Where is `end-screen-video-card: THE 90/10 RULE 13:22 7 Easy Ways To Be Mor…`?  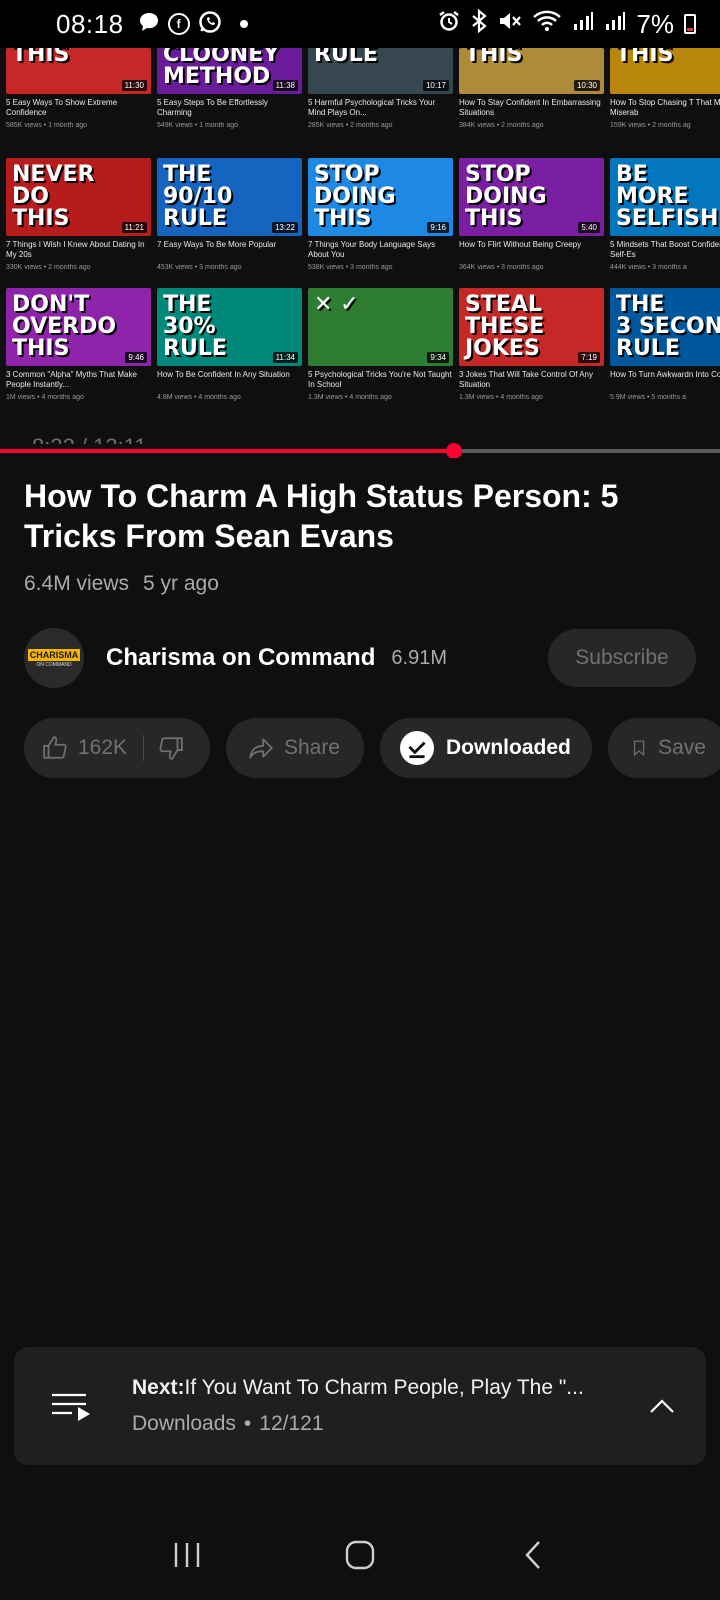
end-screen-video-card: THE 90/10 RULE 13:22 7 Easy Ways To Be Mor… is located at coordinates (229, 223).